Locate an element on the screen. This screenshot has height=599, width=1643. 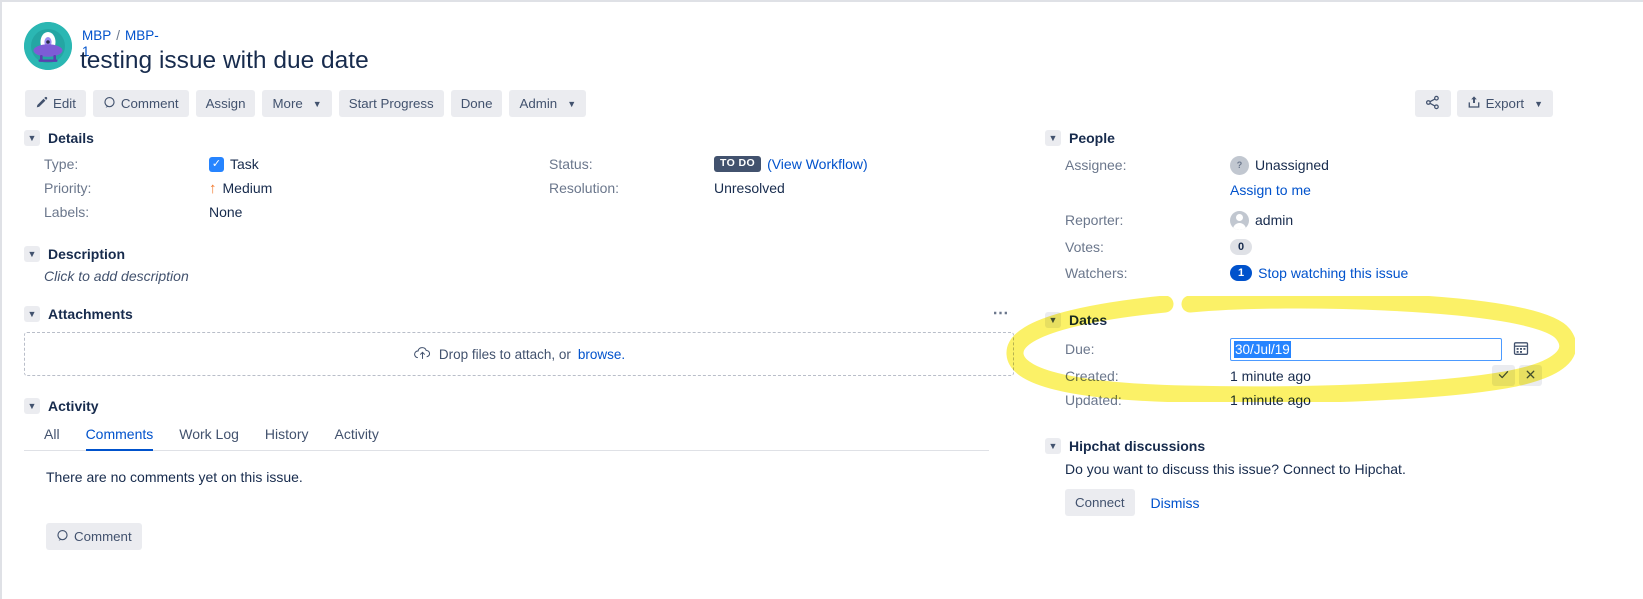
cross-icon is located at coordinates (1530, 376).